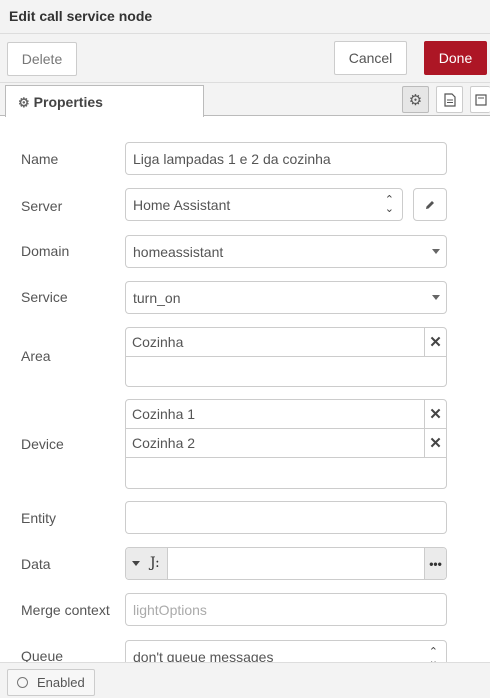 The width and height of the screenshot is (490, 698). I want to click on area-label: Area, so click(36, 356).